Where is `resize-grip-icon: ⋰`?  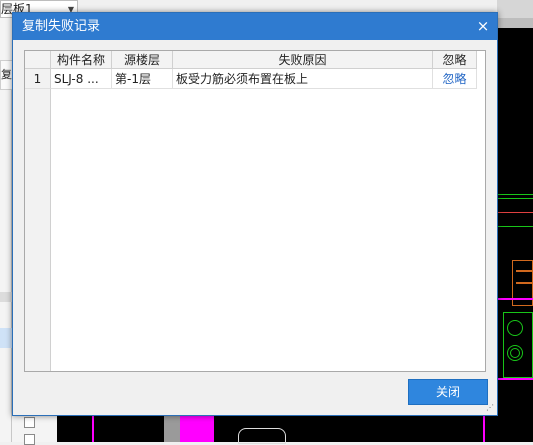
resize-grip-icon: ⋰ is located at coordinates (490, 408).